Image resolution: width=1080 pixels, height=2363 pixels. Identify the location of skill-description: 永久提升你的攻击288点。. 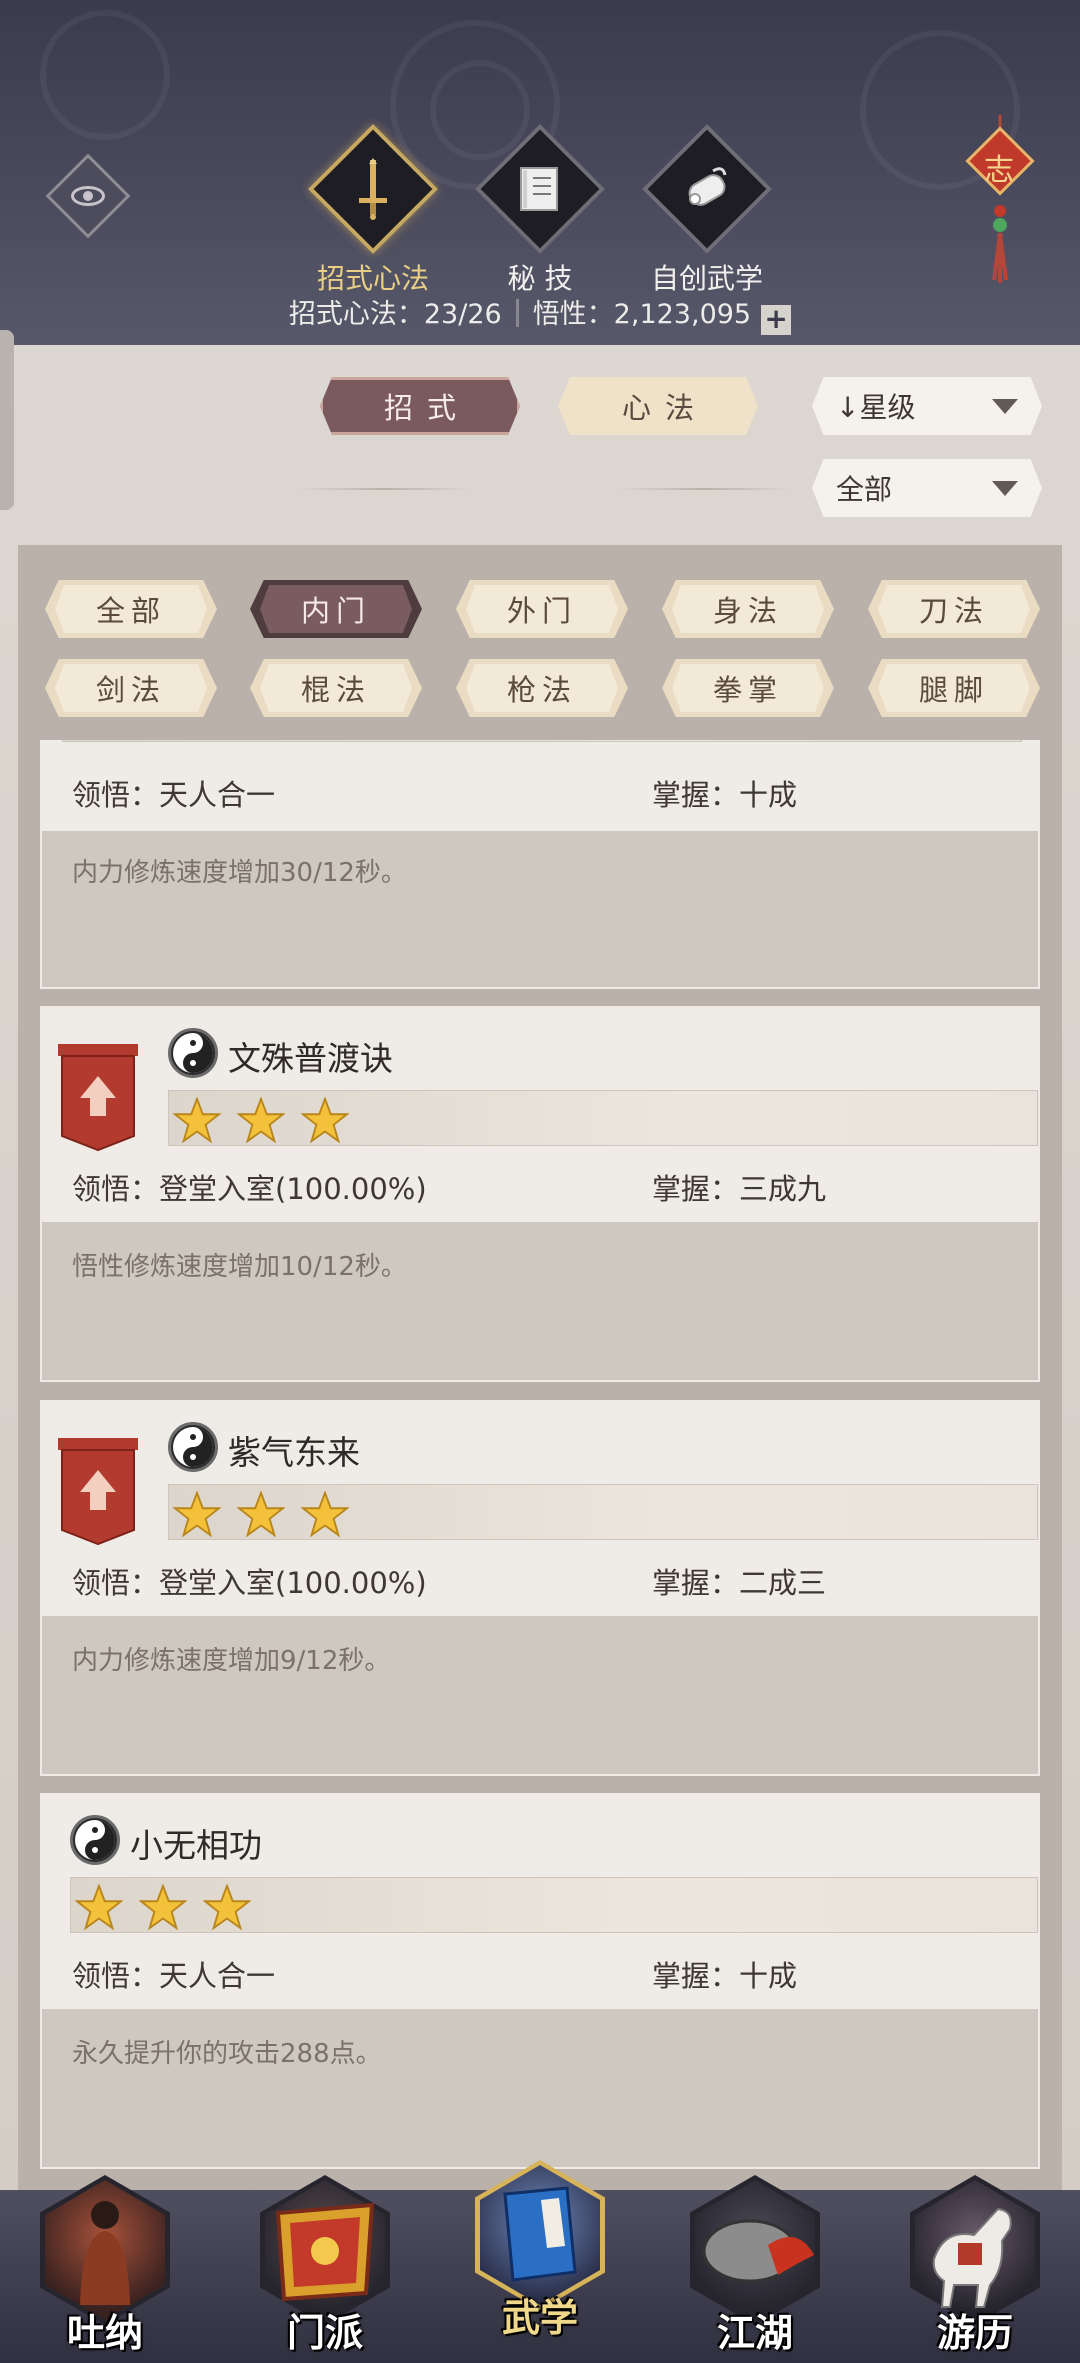
(227, 2054).